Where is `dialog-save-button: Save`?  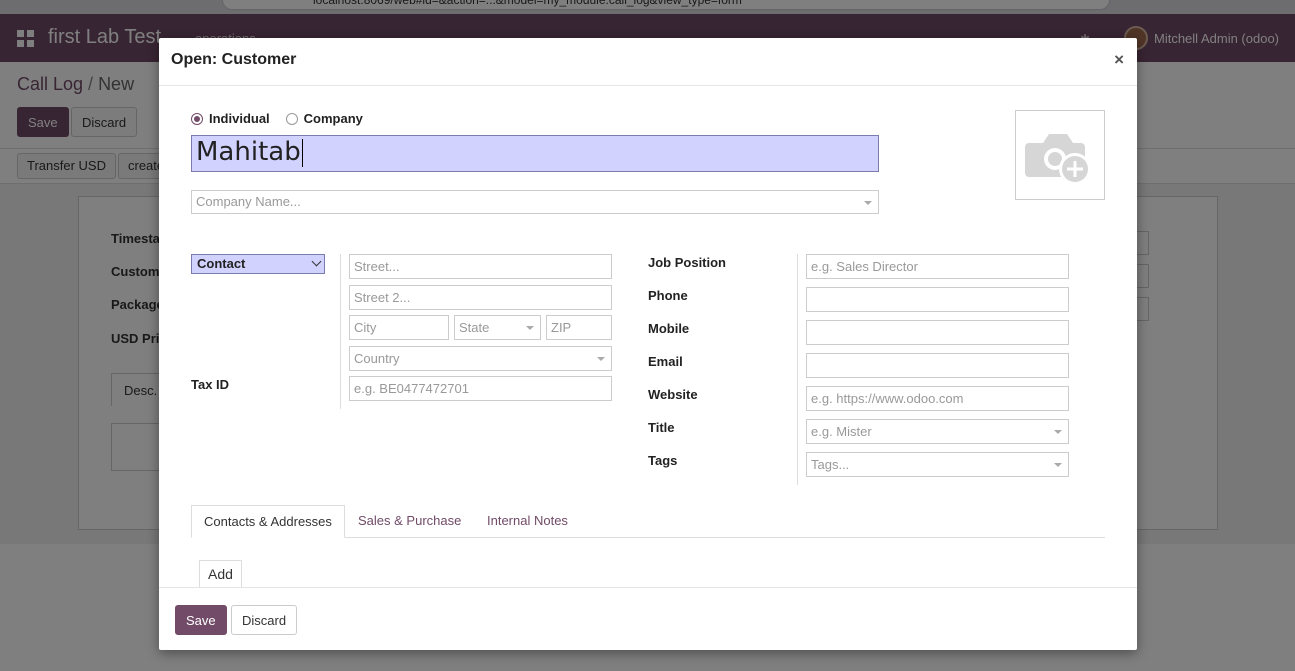
dialog-save-button: Save is located at coordinates (201, 620).